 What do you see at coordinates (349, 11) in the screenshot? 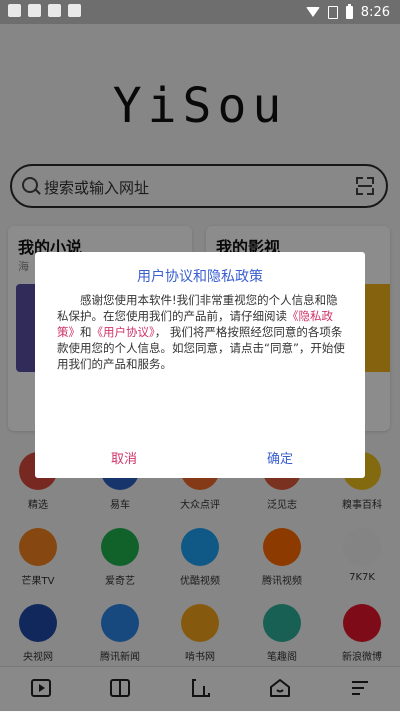
I see `battery-icon` at bounding box center [349, 11].